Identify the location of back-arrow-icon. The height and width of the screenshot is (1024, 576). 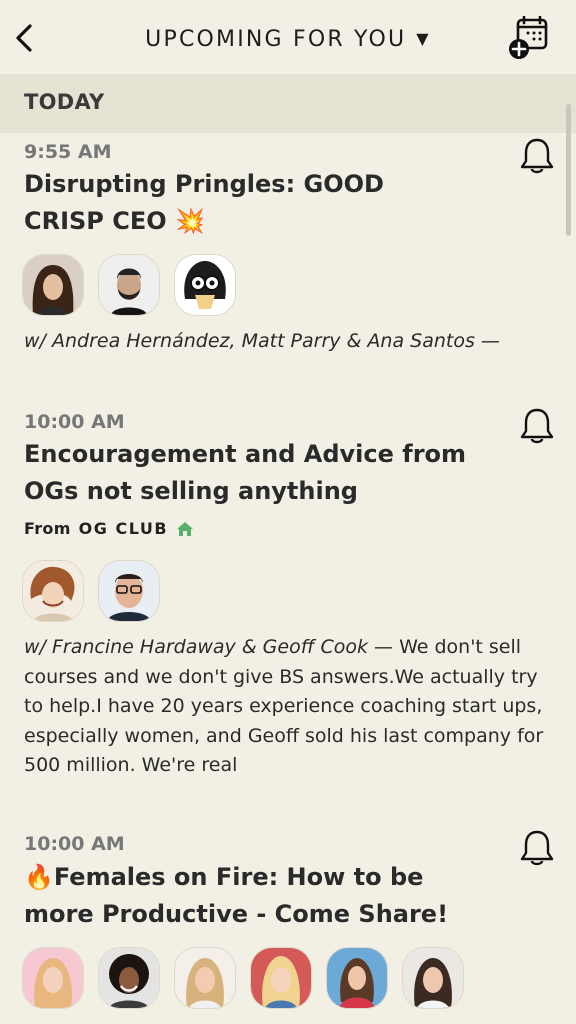
(25, 38).